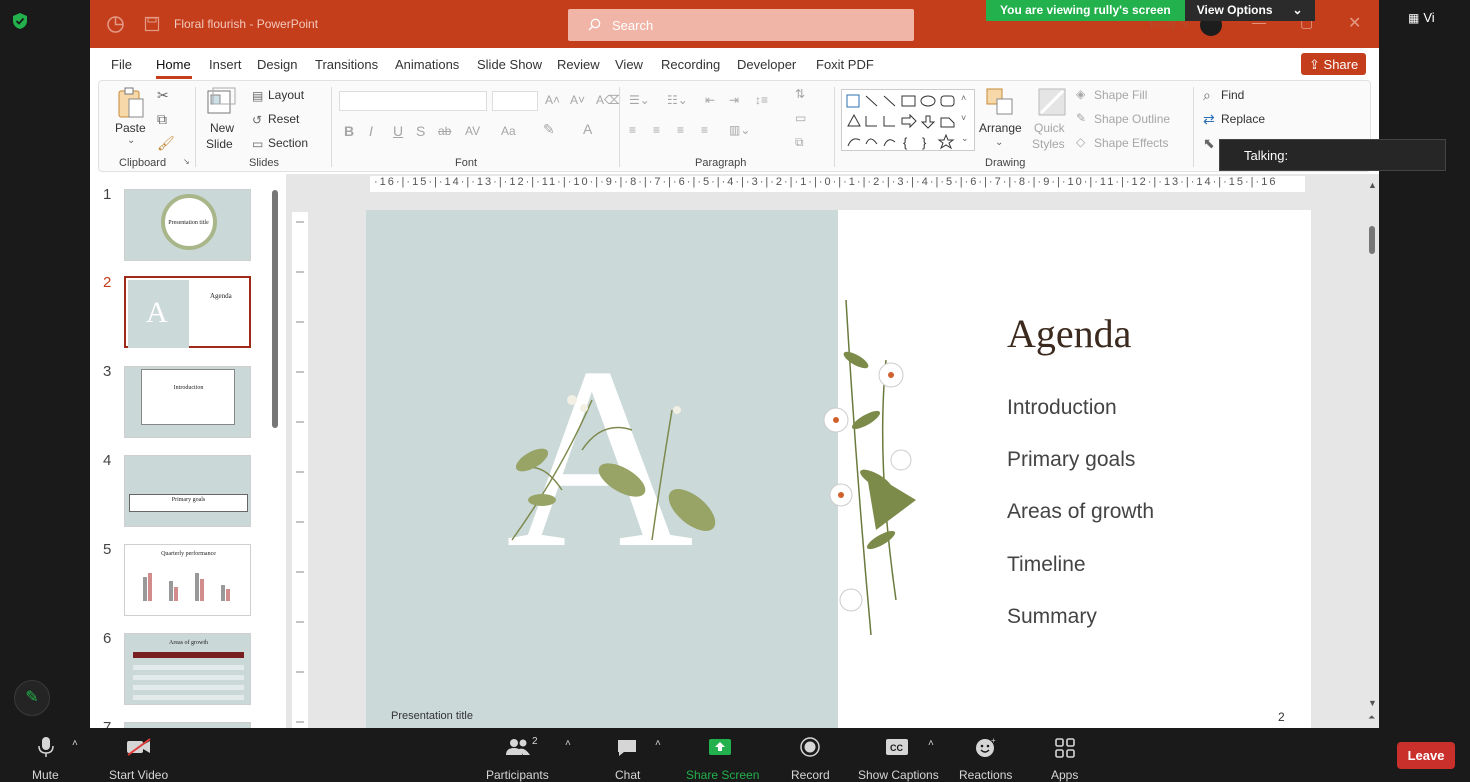 This screenshot has width=1470, height=782. I want to click on font-family-select, so click(413, 101).